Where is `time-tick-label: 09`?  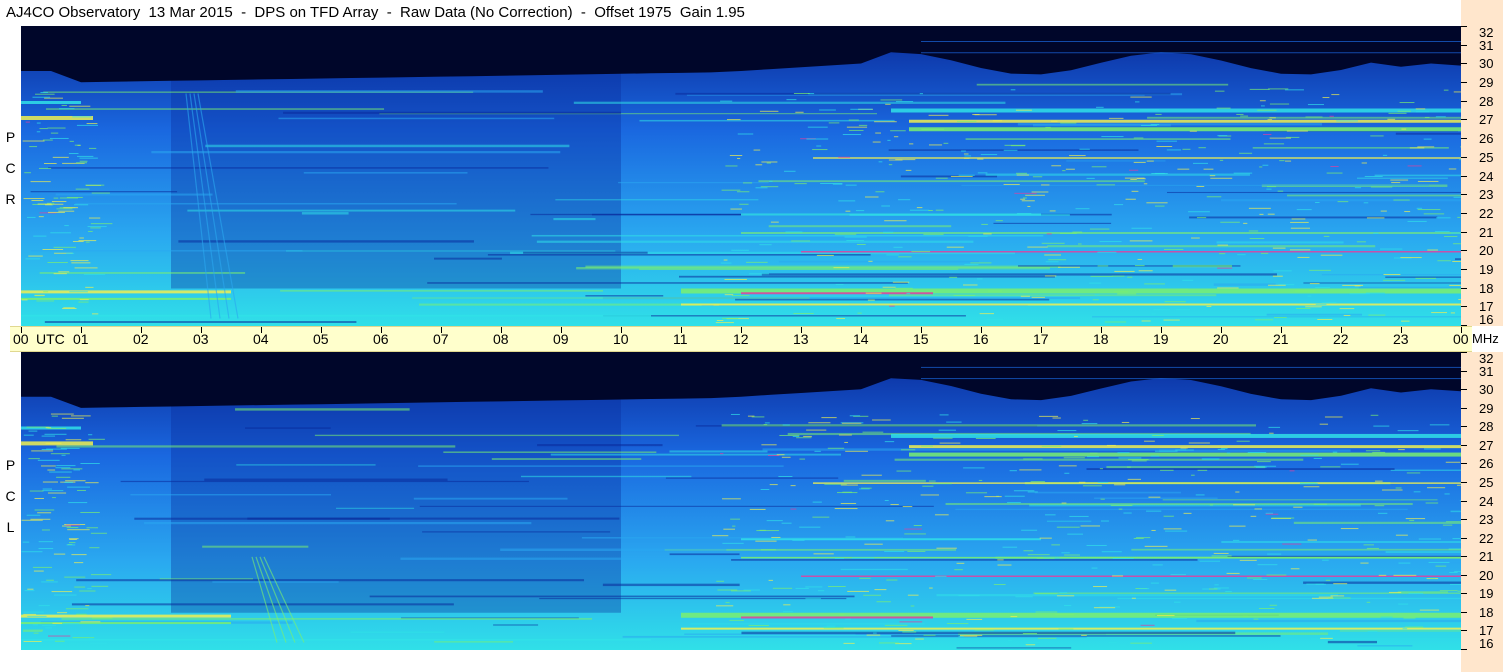
time-tick-label: 09 is located at coordinates (561, 339).